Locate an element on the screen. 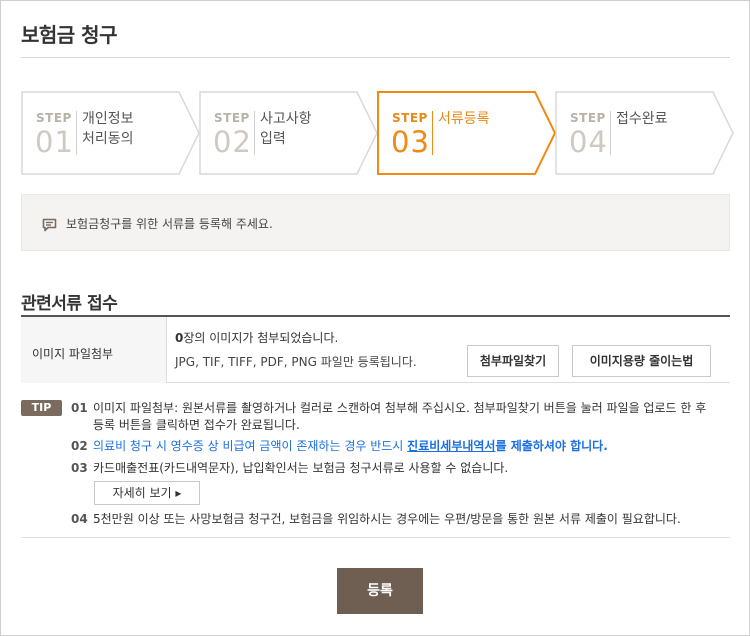  reduce-image-size-button: 이미지용량 줄이는법 is located at coordinates (641, 361).